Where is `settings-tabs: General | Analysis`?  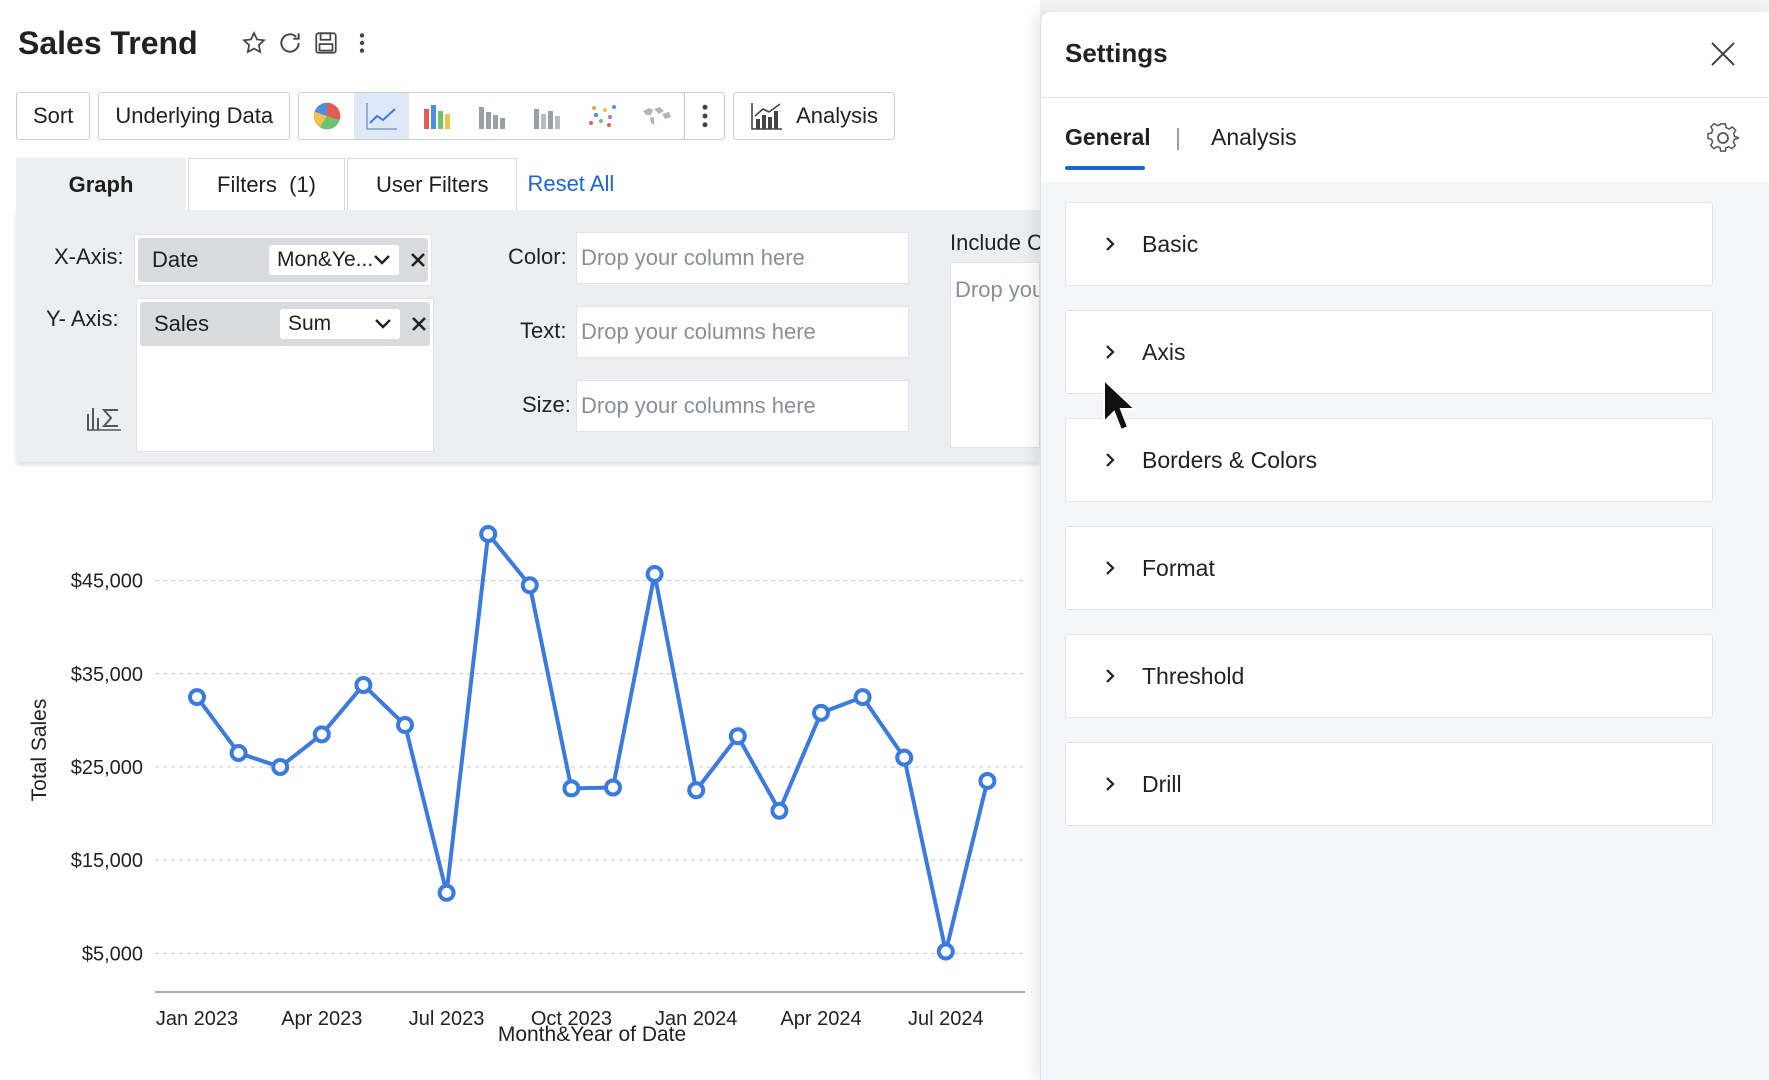
settings-tabs: General | Analysis is located at coordinates (1405, 140).